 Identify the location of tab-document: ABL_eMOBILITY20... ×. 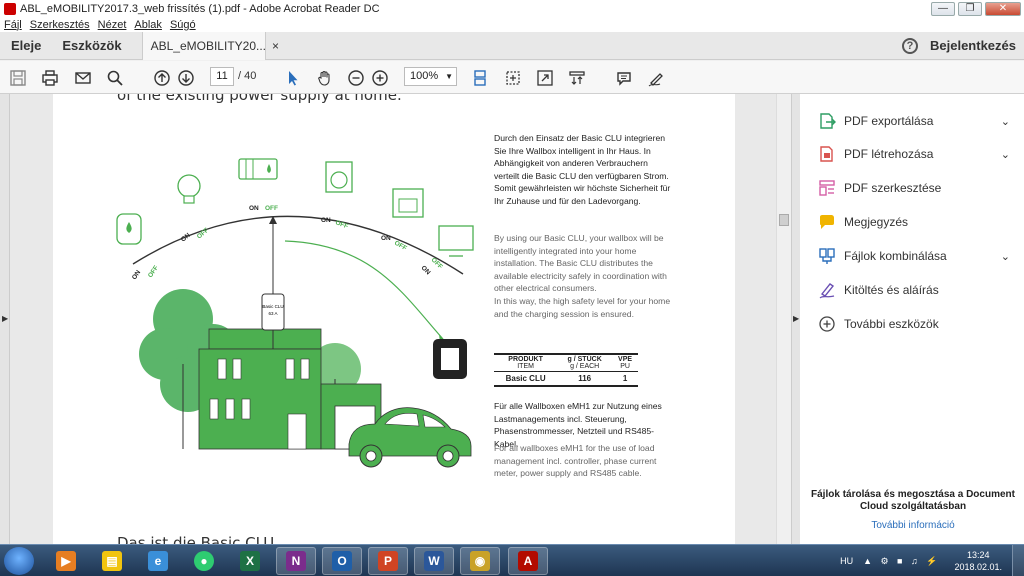
(210, 45).